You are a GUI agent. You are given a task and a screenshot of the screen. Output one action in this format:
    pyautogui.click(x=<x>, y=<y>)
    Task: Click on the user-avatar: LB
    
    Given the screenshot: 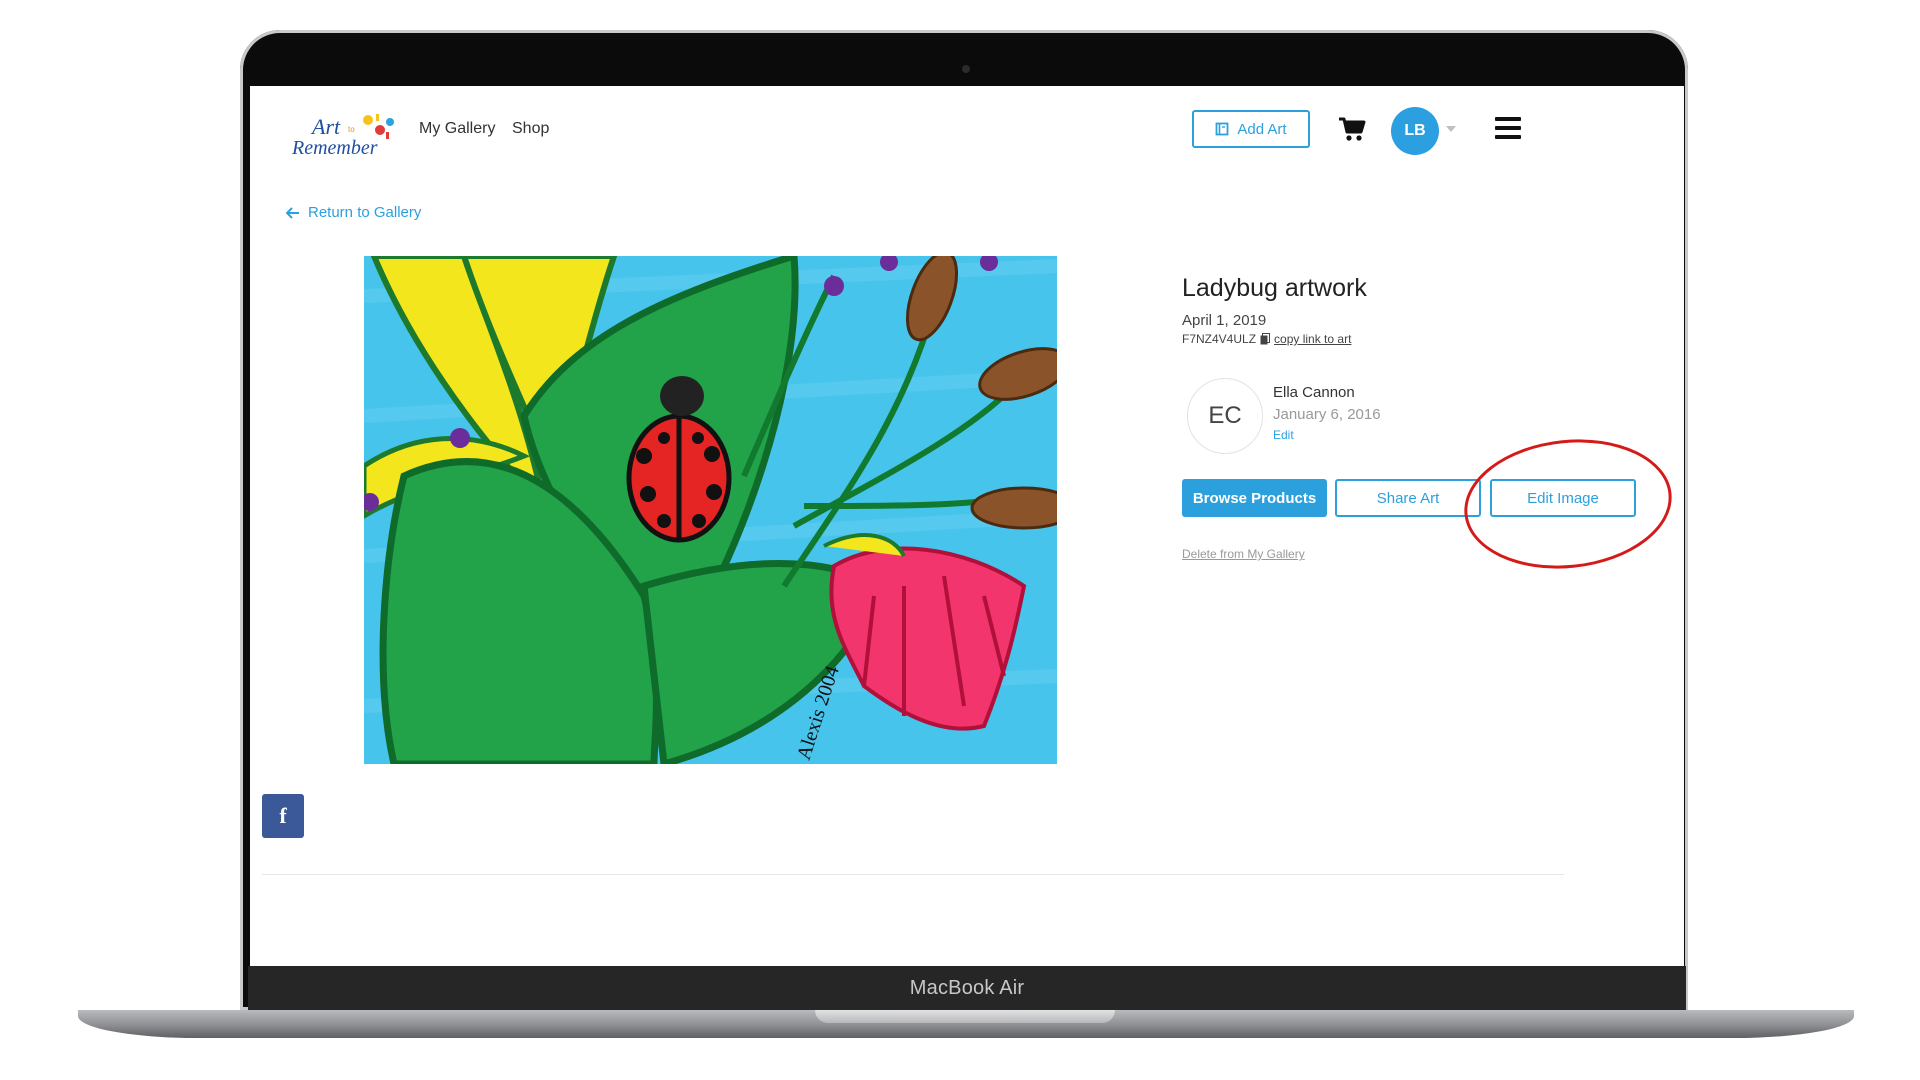 What is the action you would take?
    pyautogui.click(x=1415, y=131)
    